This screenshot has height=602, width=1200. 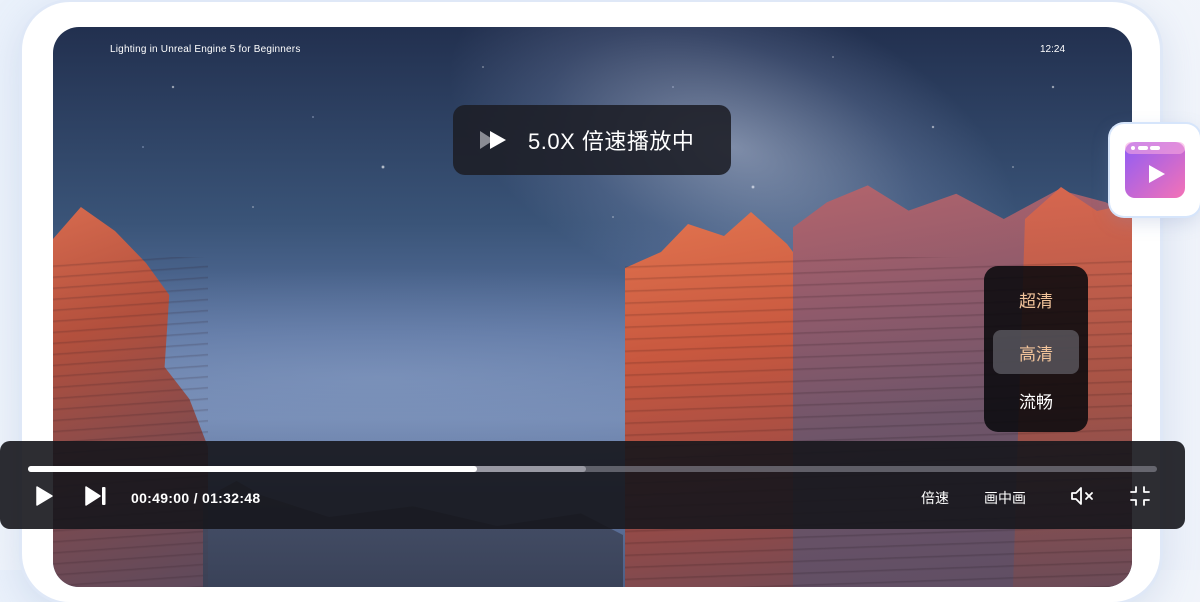 I want to click on progress-played, so click(x=253, y=469).